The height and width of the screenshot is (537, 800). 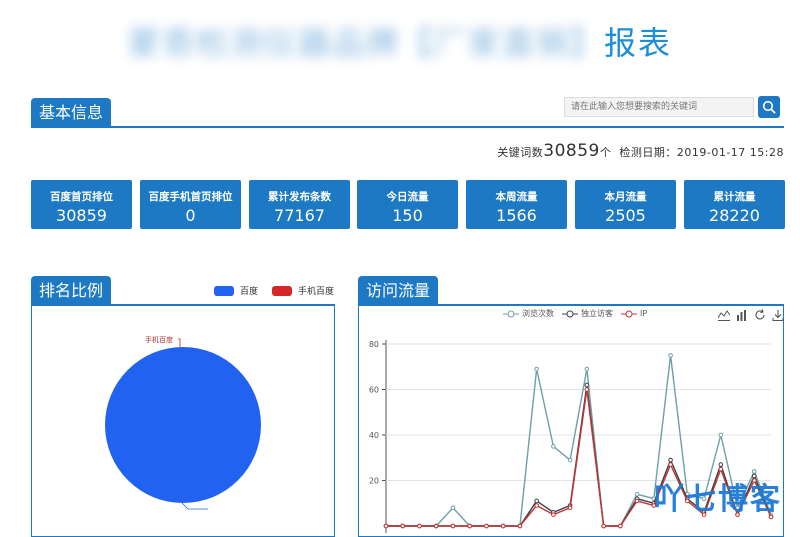 I want to click on stat-value: 1566, so click(x=516, y=215).